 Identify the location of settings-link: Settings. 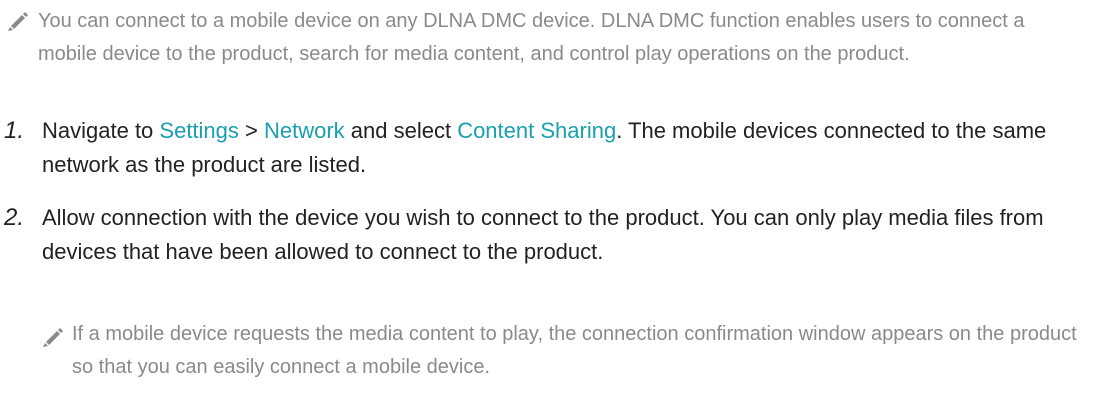
(199, 130).